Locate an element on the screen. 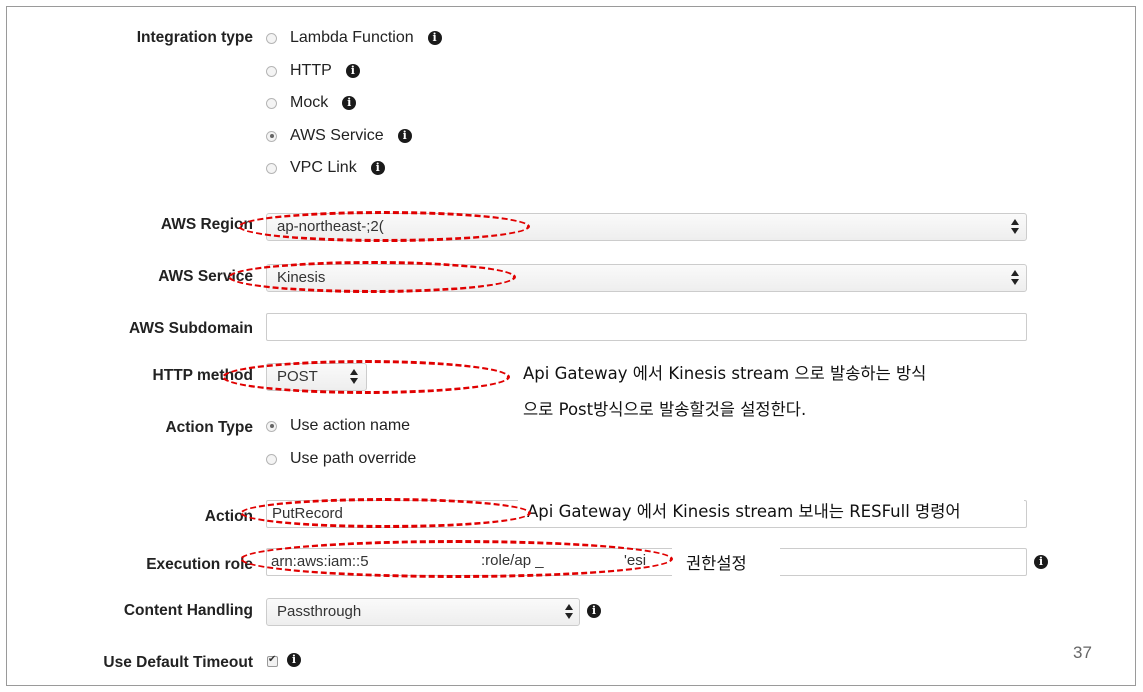 This screenshot has width=1143, height=692. execution-role-value-start: arn:aws:iam::5 is located at coordinates (320, 561).